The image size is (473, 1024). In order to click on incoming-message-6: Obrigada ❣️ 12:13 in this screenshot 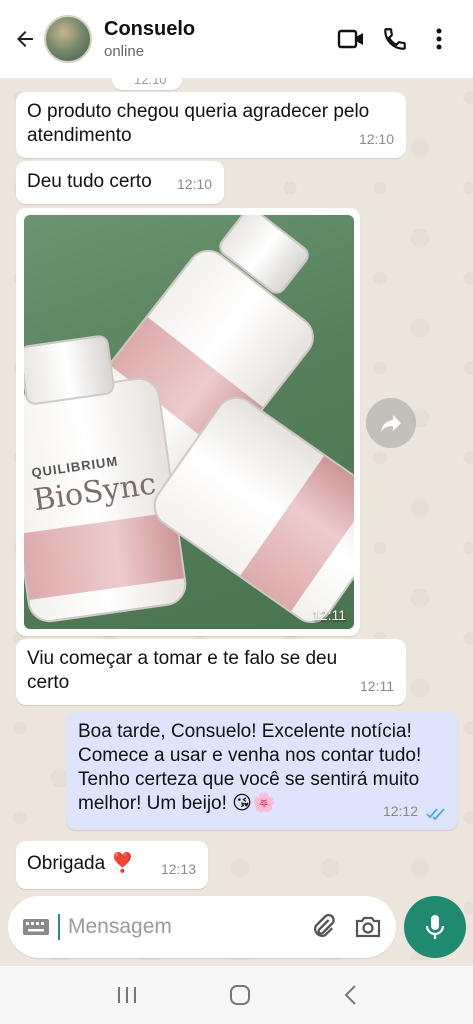, I will do `click(112, 865)`.